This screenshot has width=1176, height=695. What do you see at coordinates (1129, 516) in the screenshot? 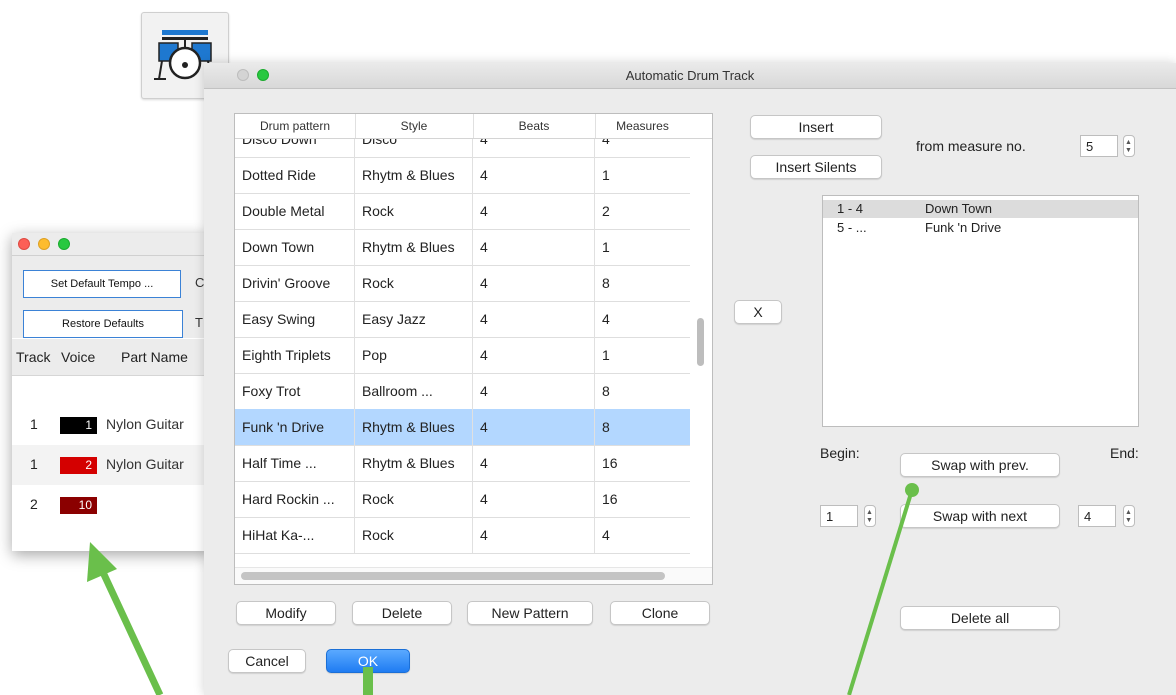
I see `end-stepper: ▲ ▼` at bounding box center [1129, 516].